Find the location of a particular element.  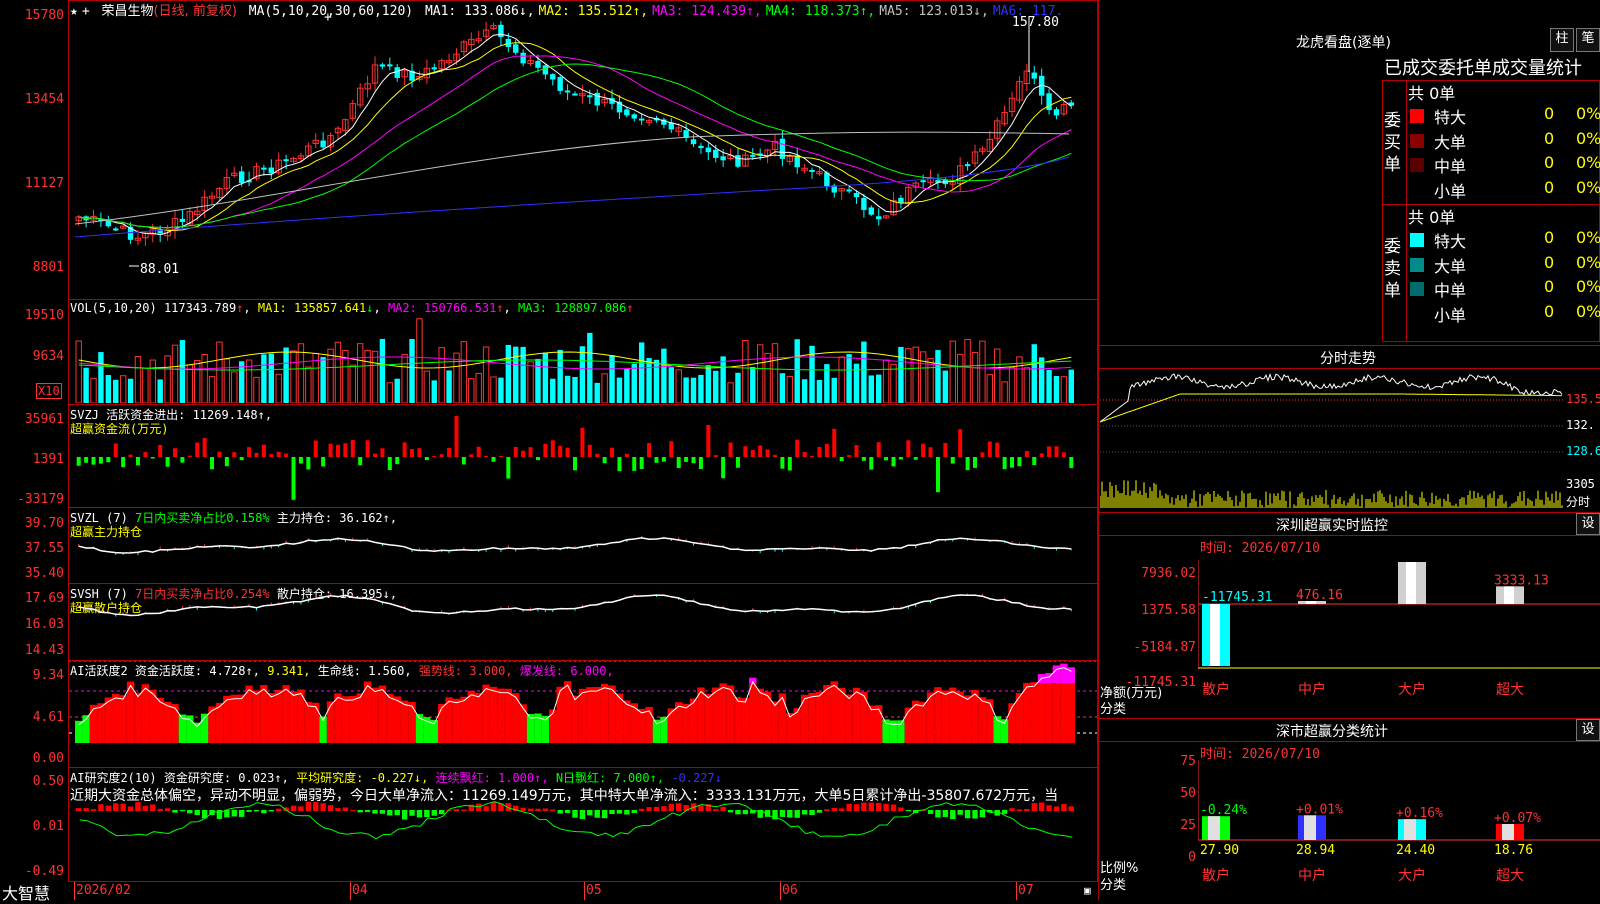

pen-mode-button: 笔 is located at coordinates (1588, 40).